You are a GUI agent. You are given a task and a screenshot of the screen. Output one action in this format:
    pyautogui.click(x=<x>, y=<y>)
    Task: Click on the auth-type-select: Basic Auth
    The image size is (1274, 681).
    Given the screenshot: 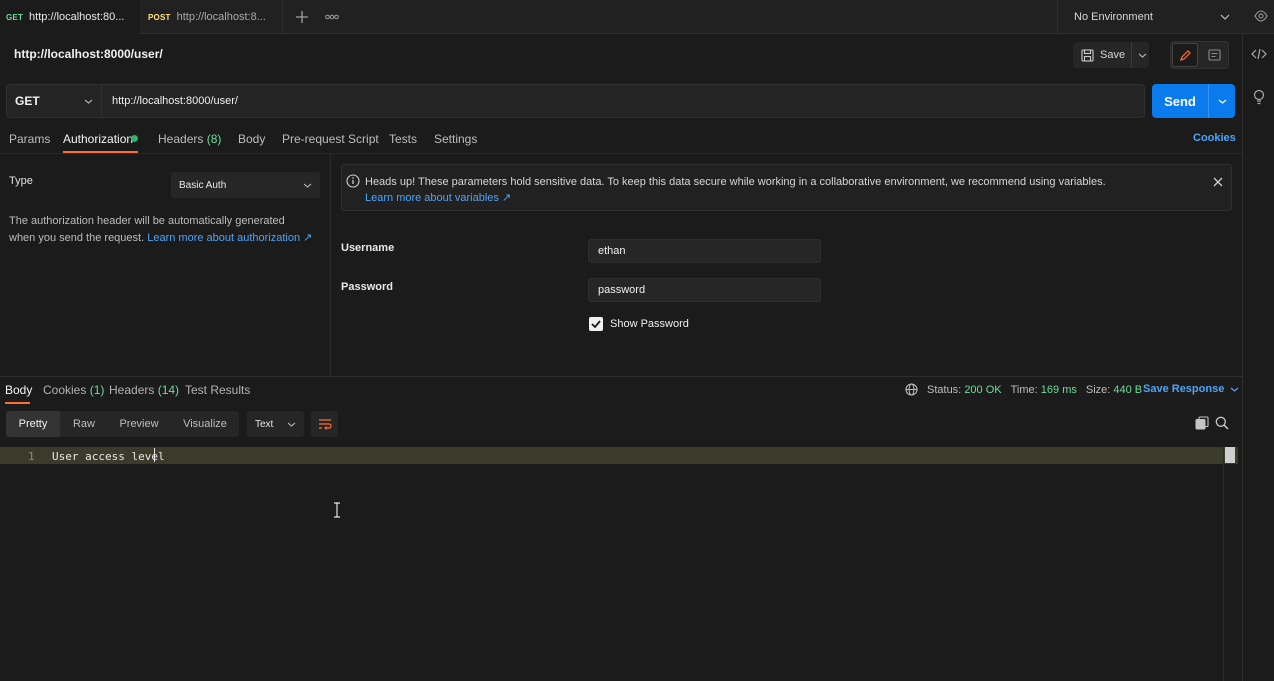 What is the action you would take?
    pyautogui.click(x=245, y=185)
    